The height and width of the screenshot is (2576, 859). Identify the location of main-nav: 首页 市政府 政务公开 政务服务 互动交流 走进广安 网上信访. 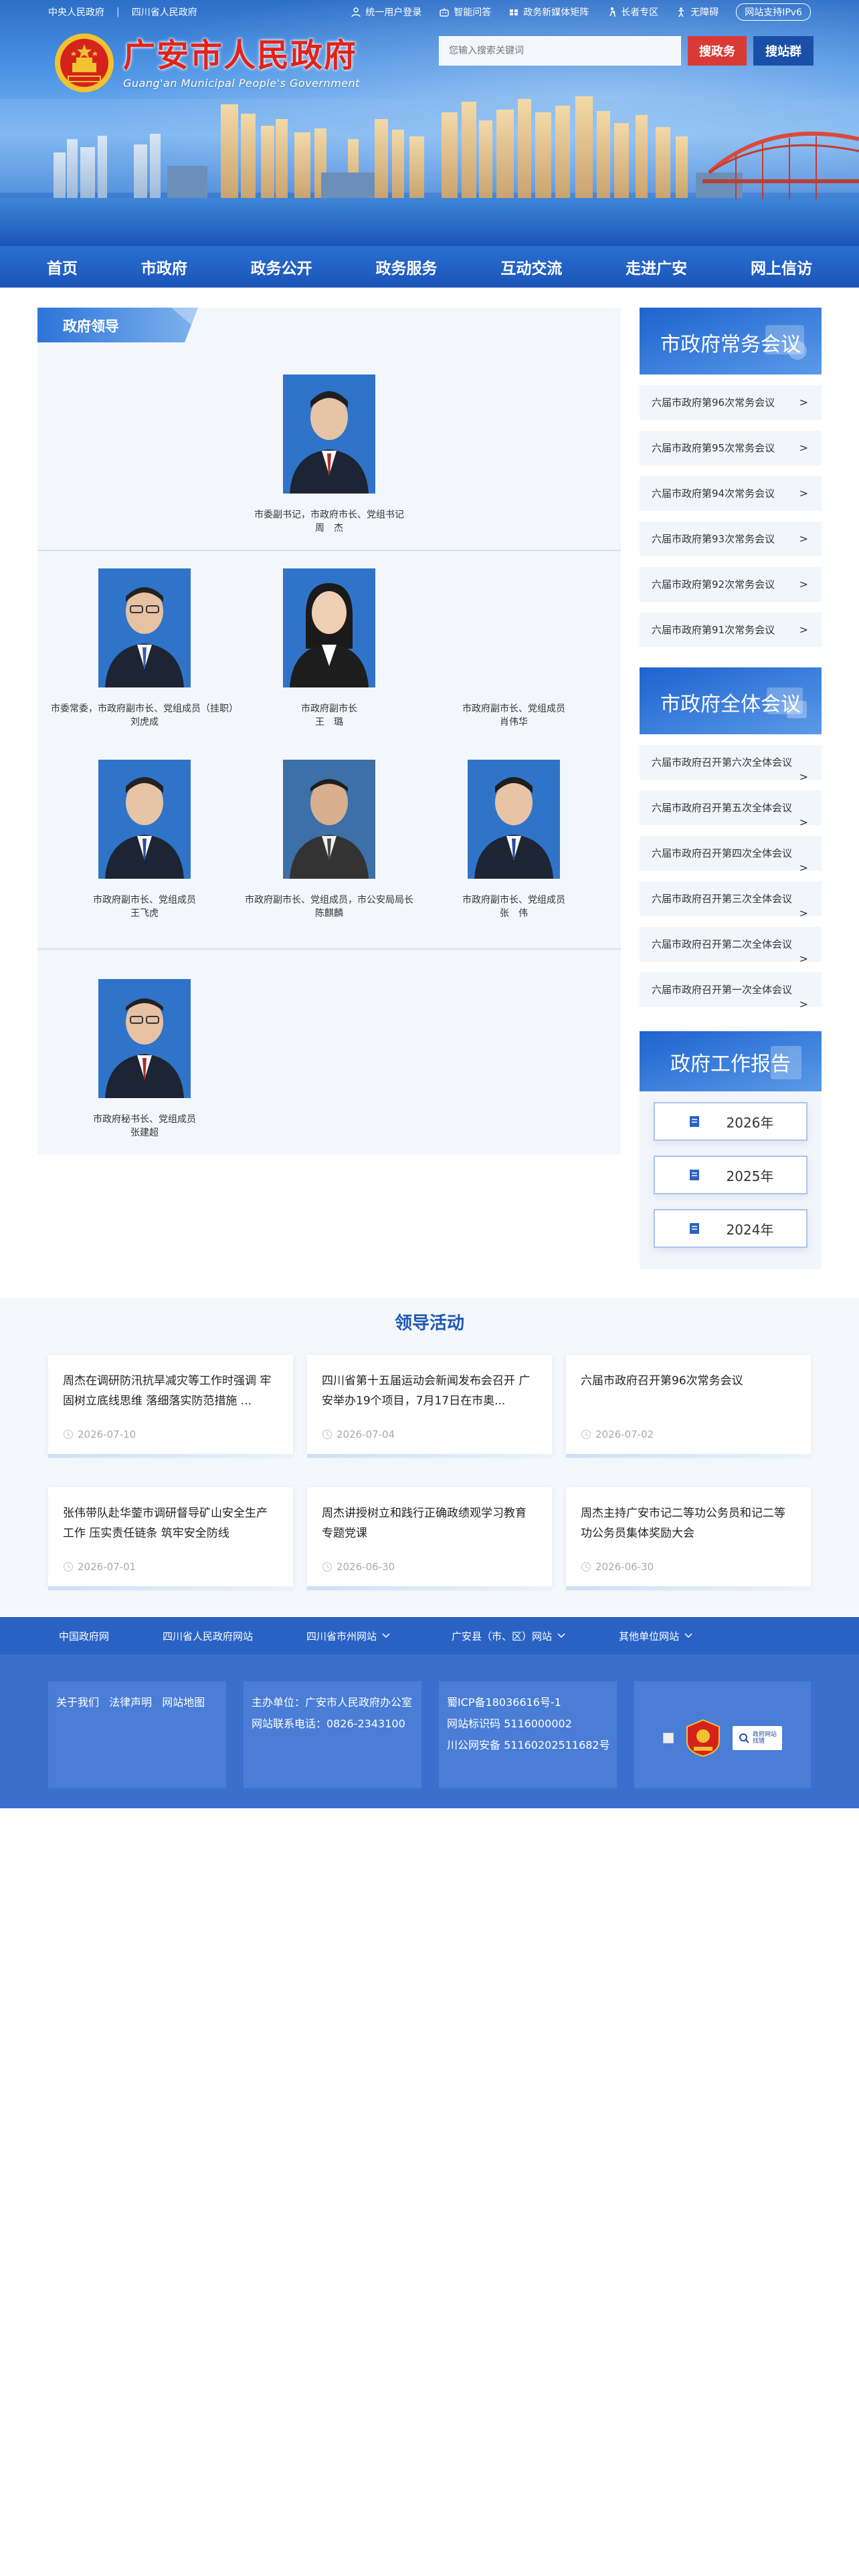
(429, 267).